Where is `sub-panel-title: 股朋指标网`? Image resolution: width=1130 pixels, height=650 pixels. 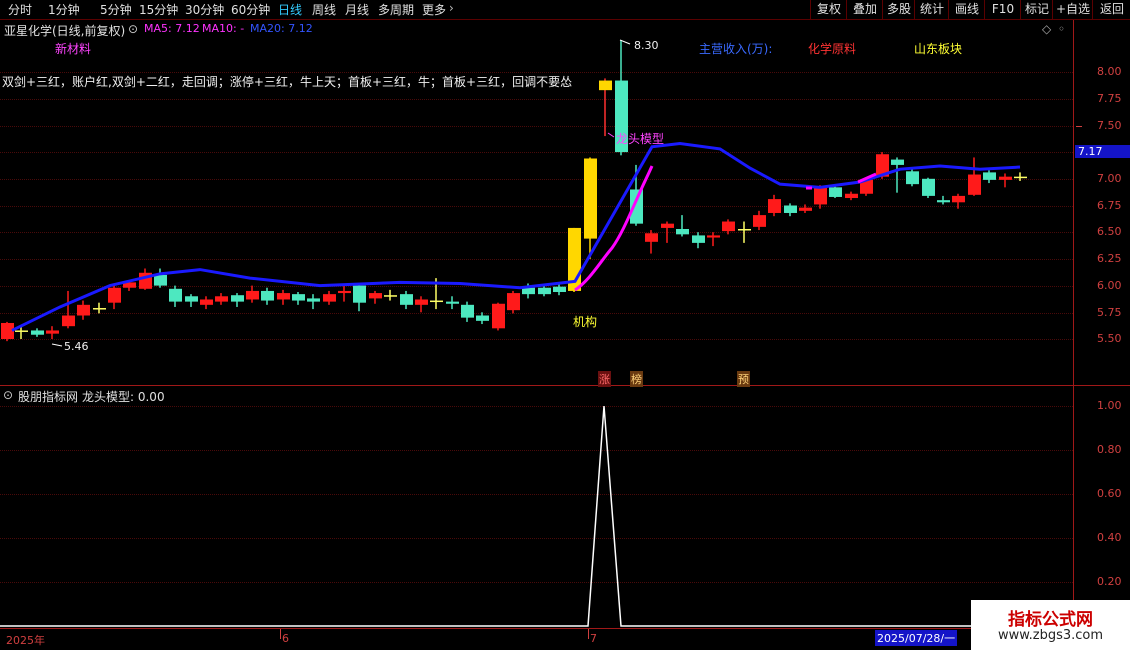 sub-panel-title: 股朋指标网 is located at coordinates (48, 397).